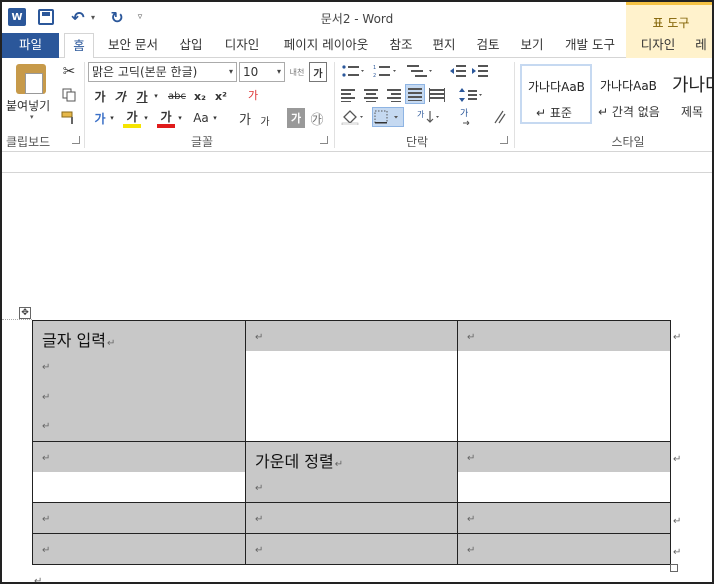 The height and width of the screenshot is (584, 714). I want to click on char-shading-button: 가, so click(296, 118).